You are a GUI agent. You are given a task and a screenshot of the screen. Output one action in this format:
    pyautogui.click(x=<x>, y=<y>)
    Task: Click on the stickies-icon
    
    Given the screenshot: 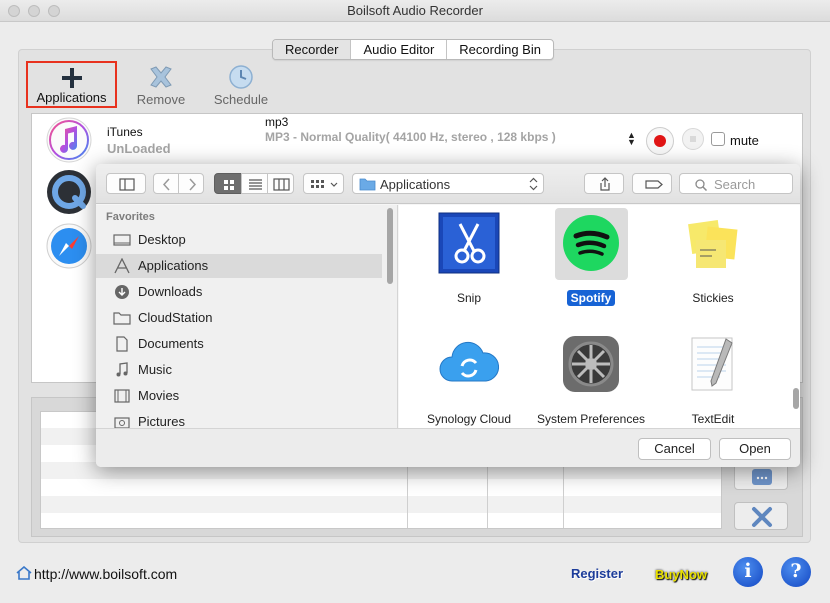 What is the action you would take?
    pyautogui.click(x=713, y=244)
    